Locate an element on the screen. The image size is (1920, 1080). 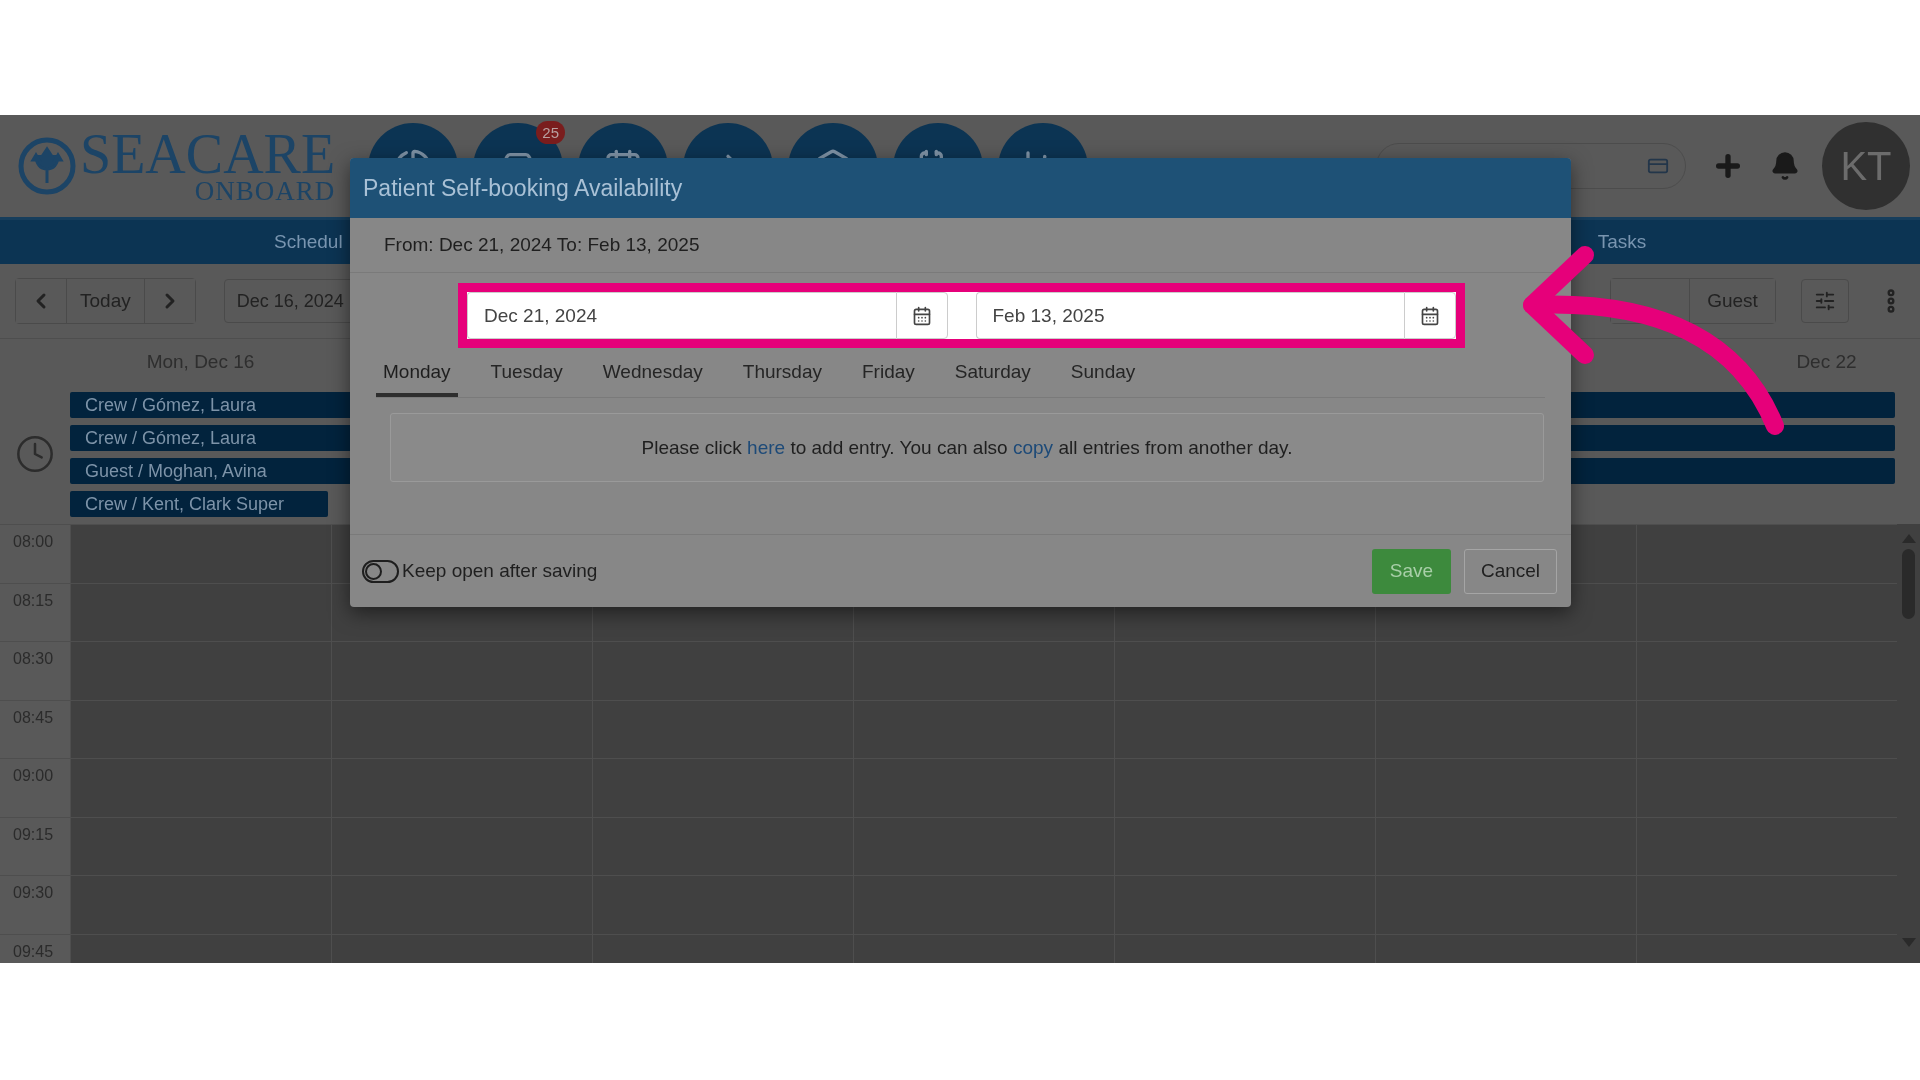
notification-badge: 25 is located at coordinates (550, 132).